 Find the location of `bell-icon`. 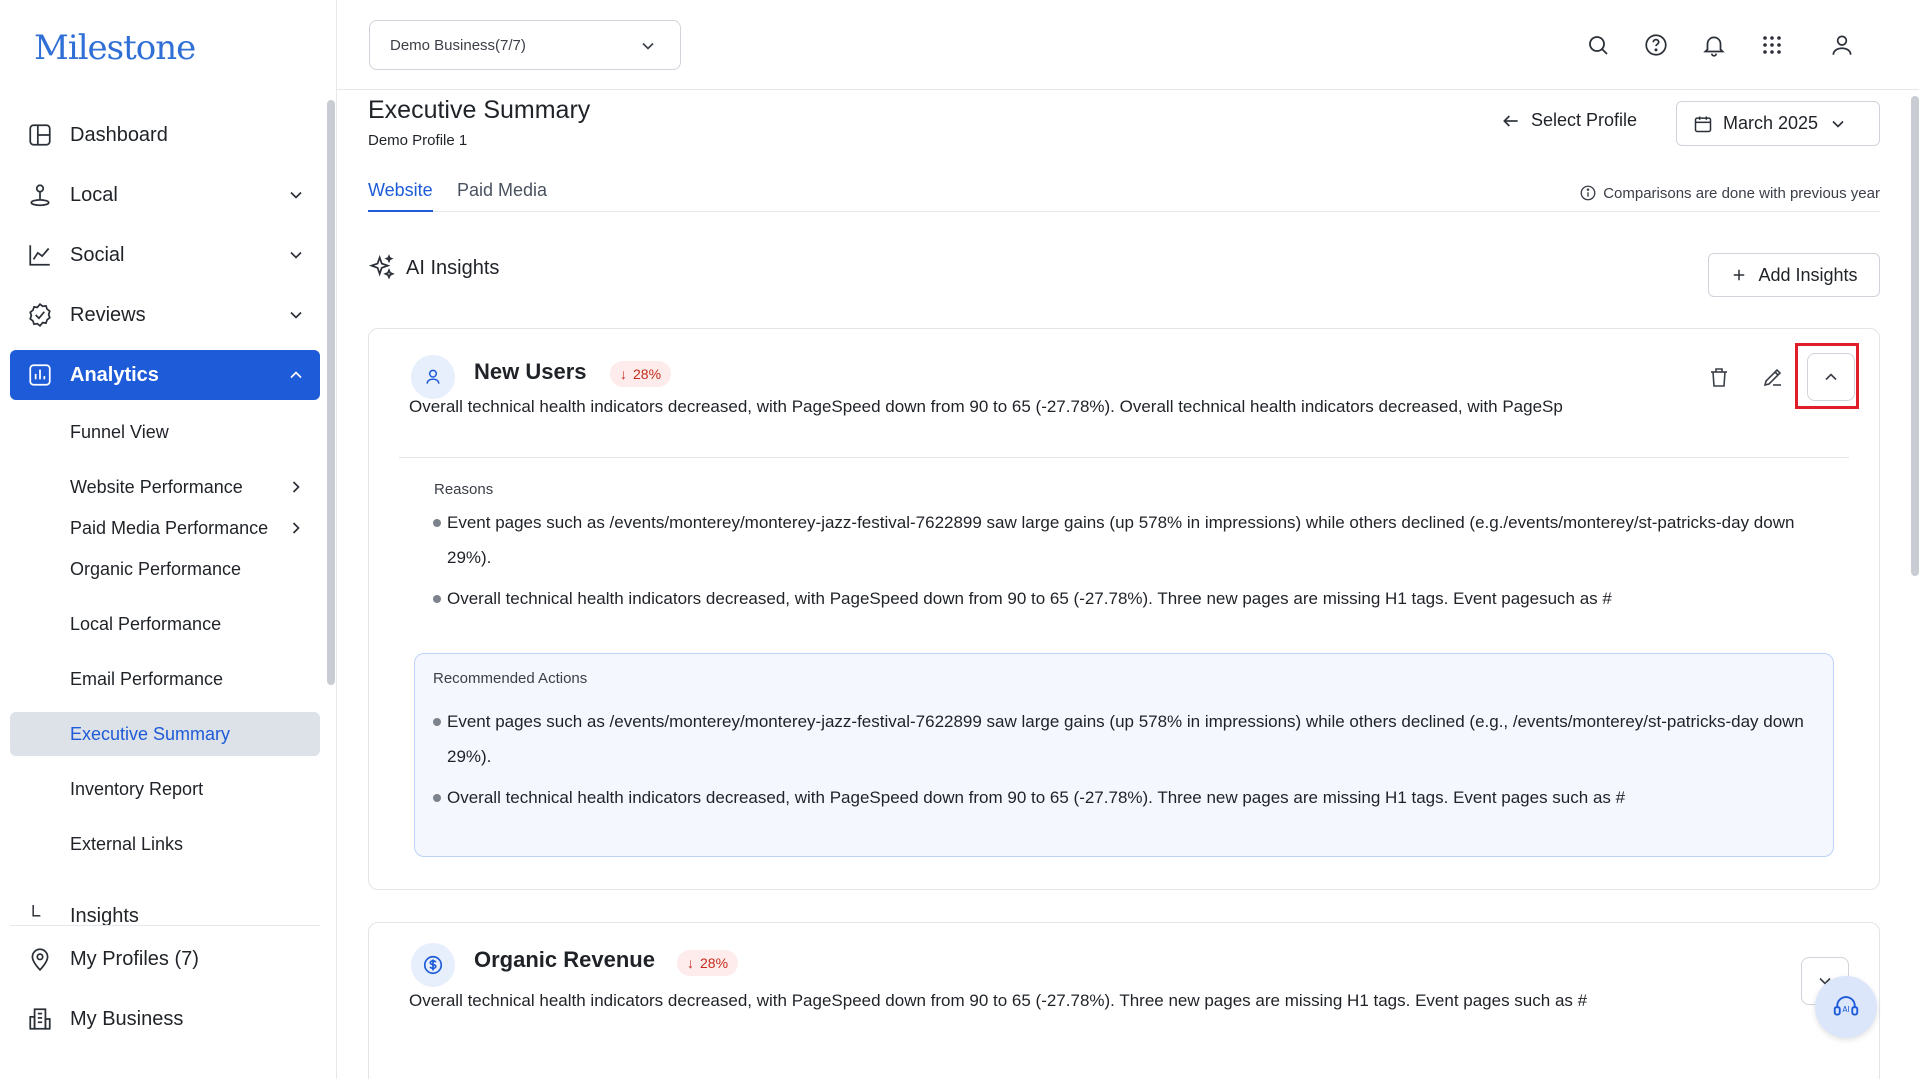

bell-icon is located at coordinates (1714, 45).